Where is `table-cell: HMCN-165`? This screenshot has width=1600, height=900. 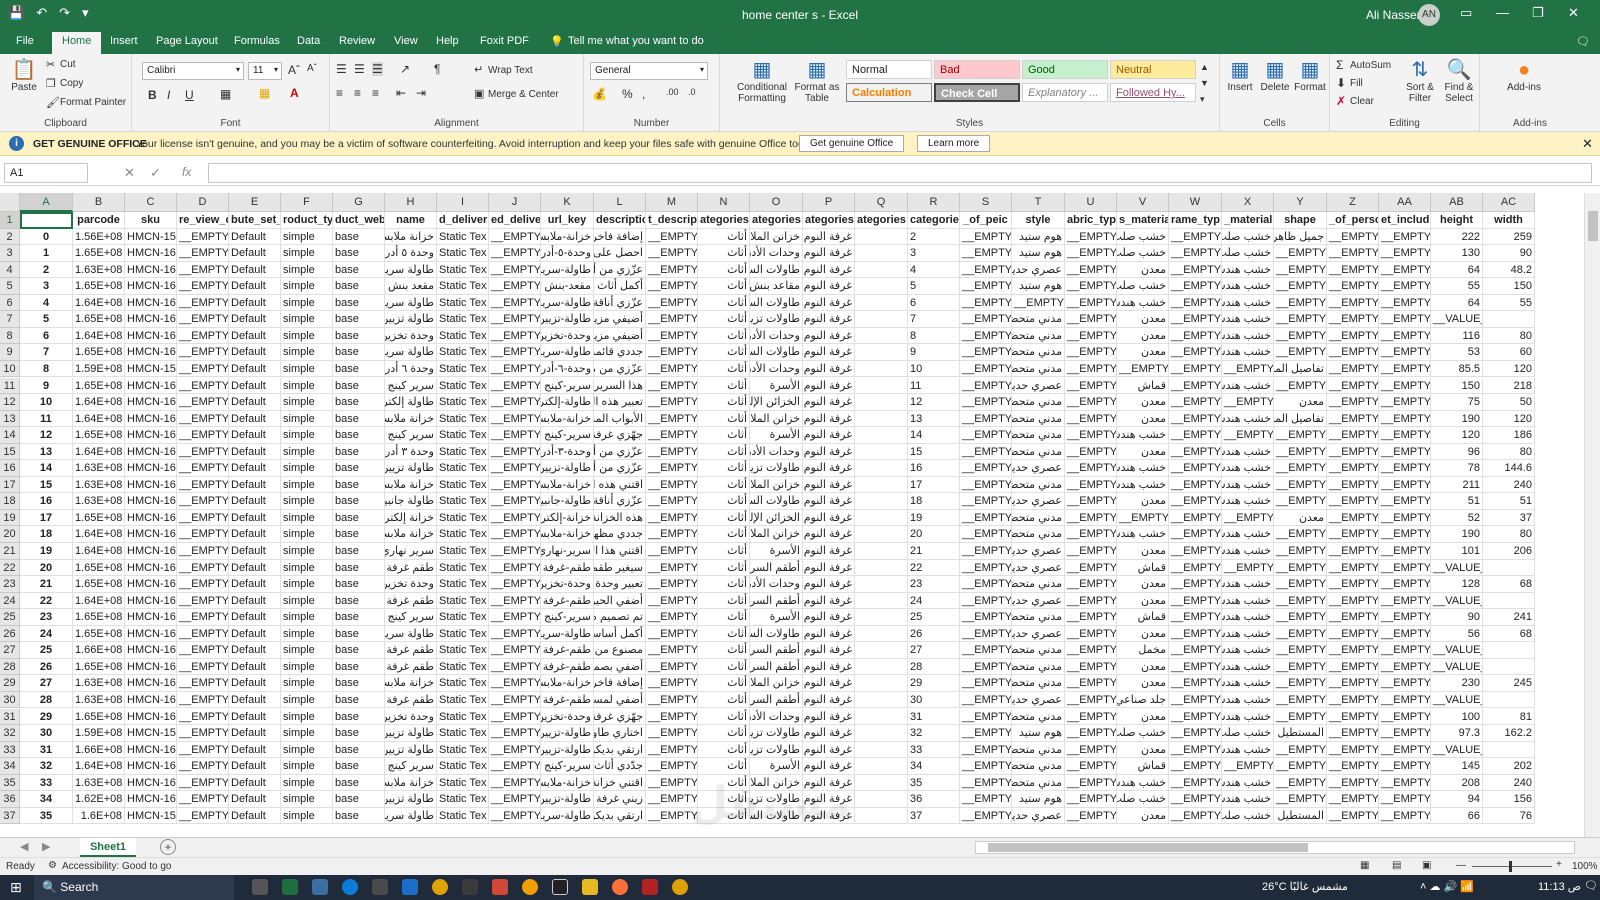
table-cell: HMCN-165 is located at coordinates (151, 750).